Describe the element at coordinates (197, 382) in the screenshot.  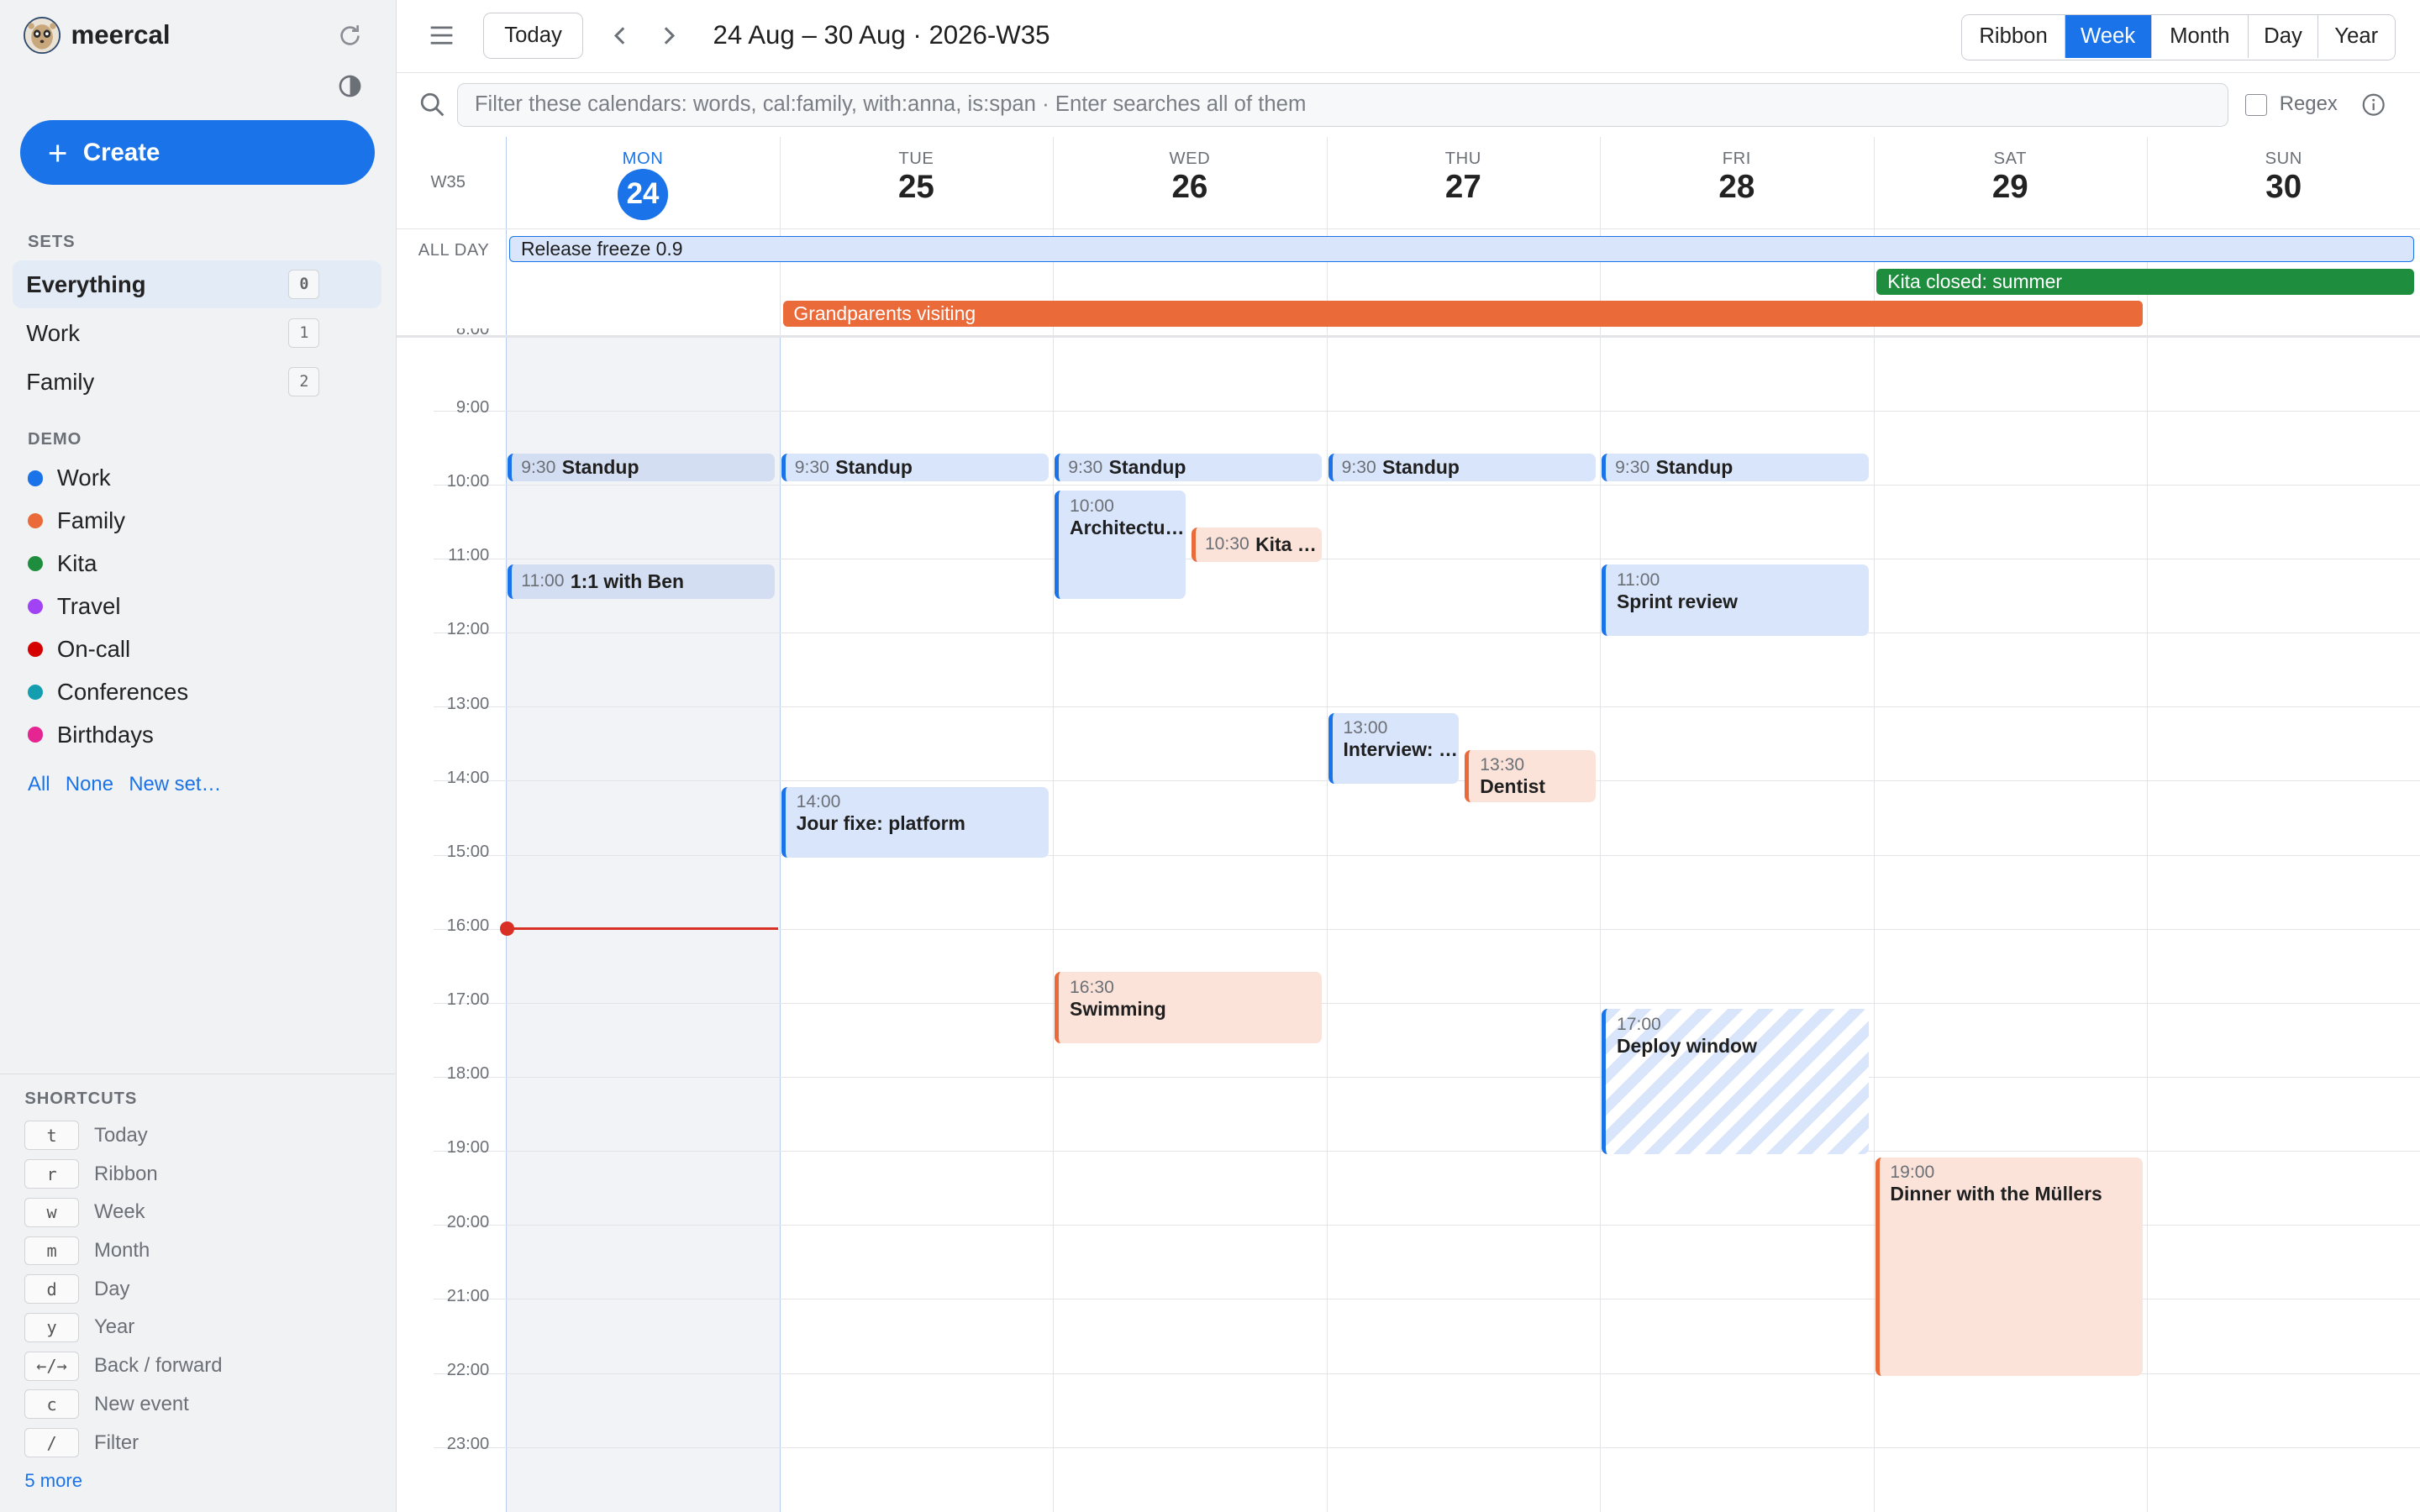
I see `set-item-family: Family 2` at that location.